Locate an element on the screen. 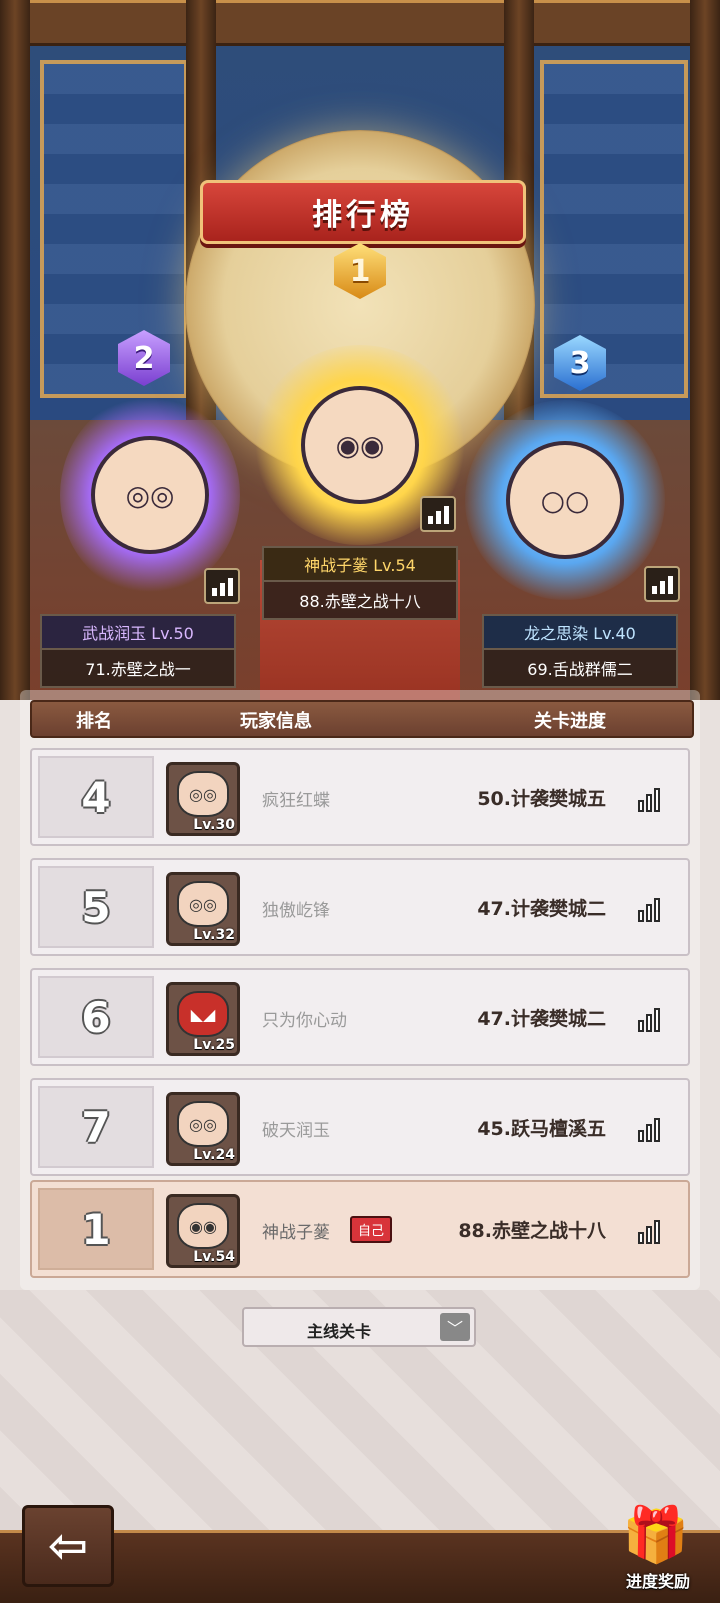 The image size is (720, 1603). category-dropdown: 主线关卡 ﹀ is located at coordinates (359, 1327).